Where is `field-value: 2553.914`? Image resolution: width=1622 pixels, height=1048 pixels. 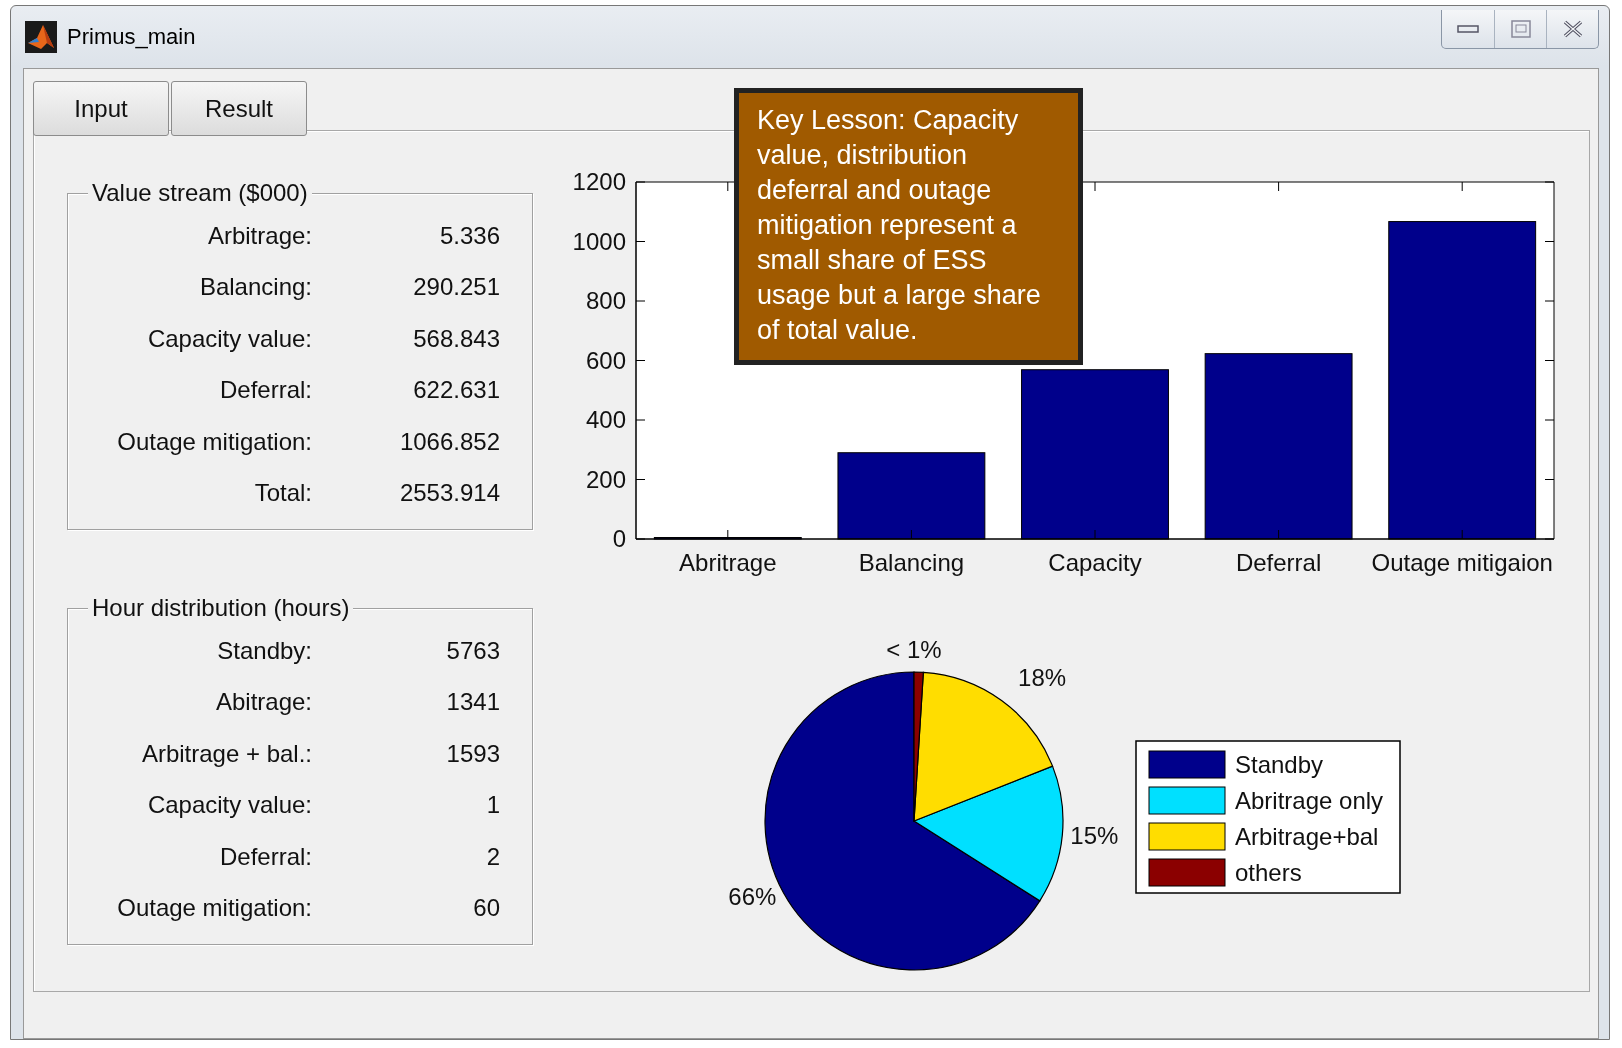
field-value: 2553.914 is located at coordinates (449, 493).